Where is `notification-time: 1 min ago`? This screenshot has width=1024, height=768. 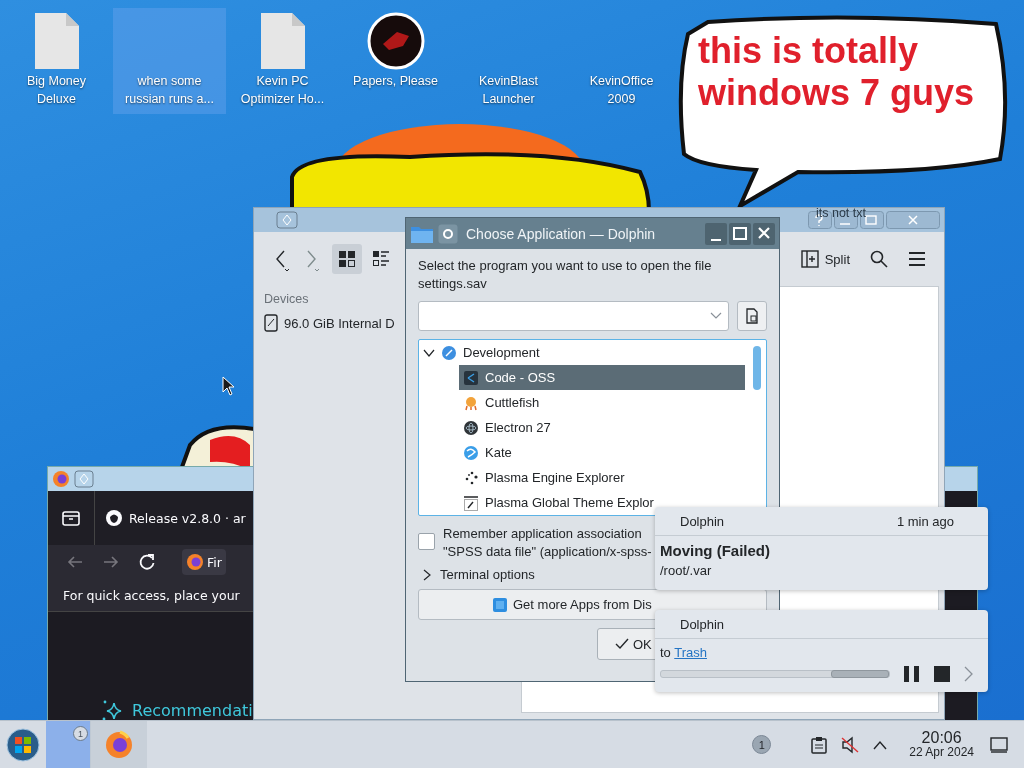 notification-time: 1 min ago is located at coordinates (925, 521).